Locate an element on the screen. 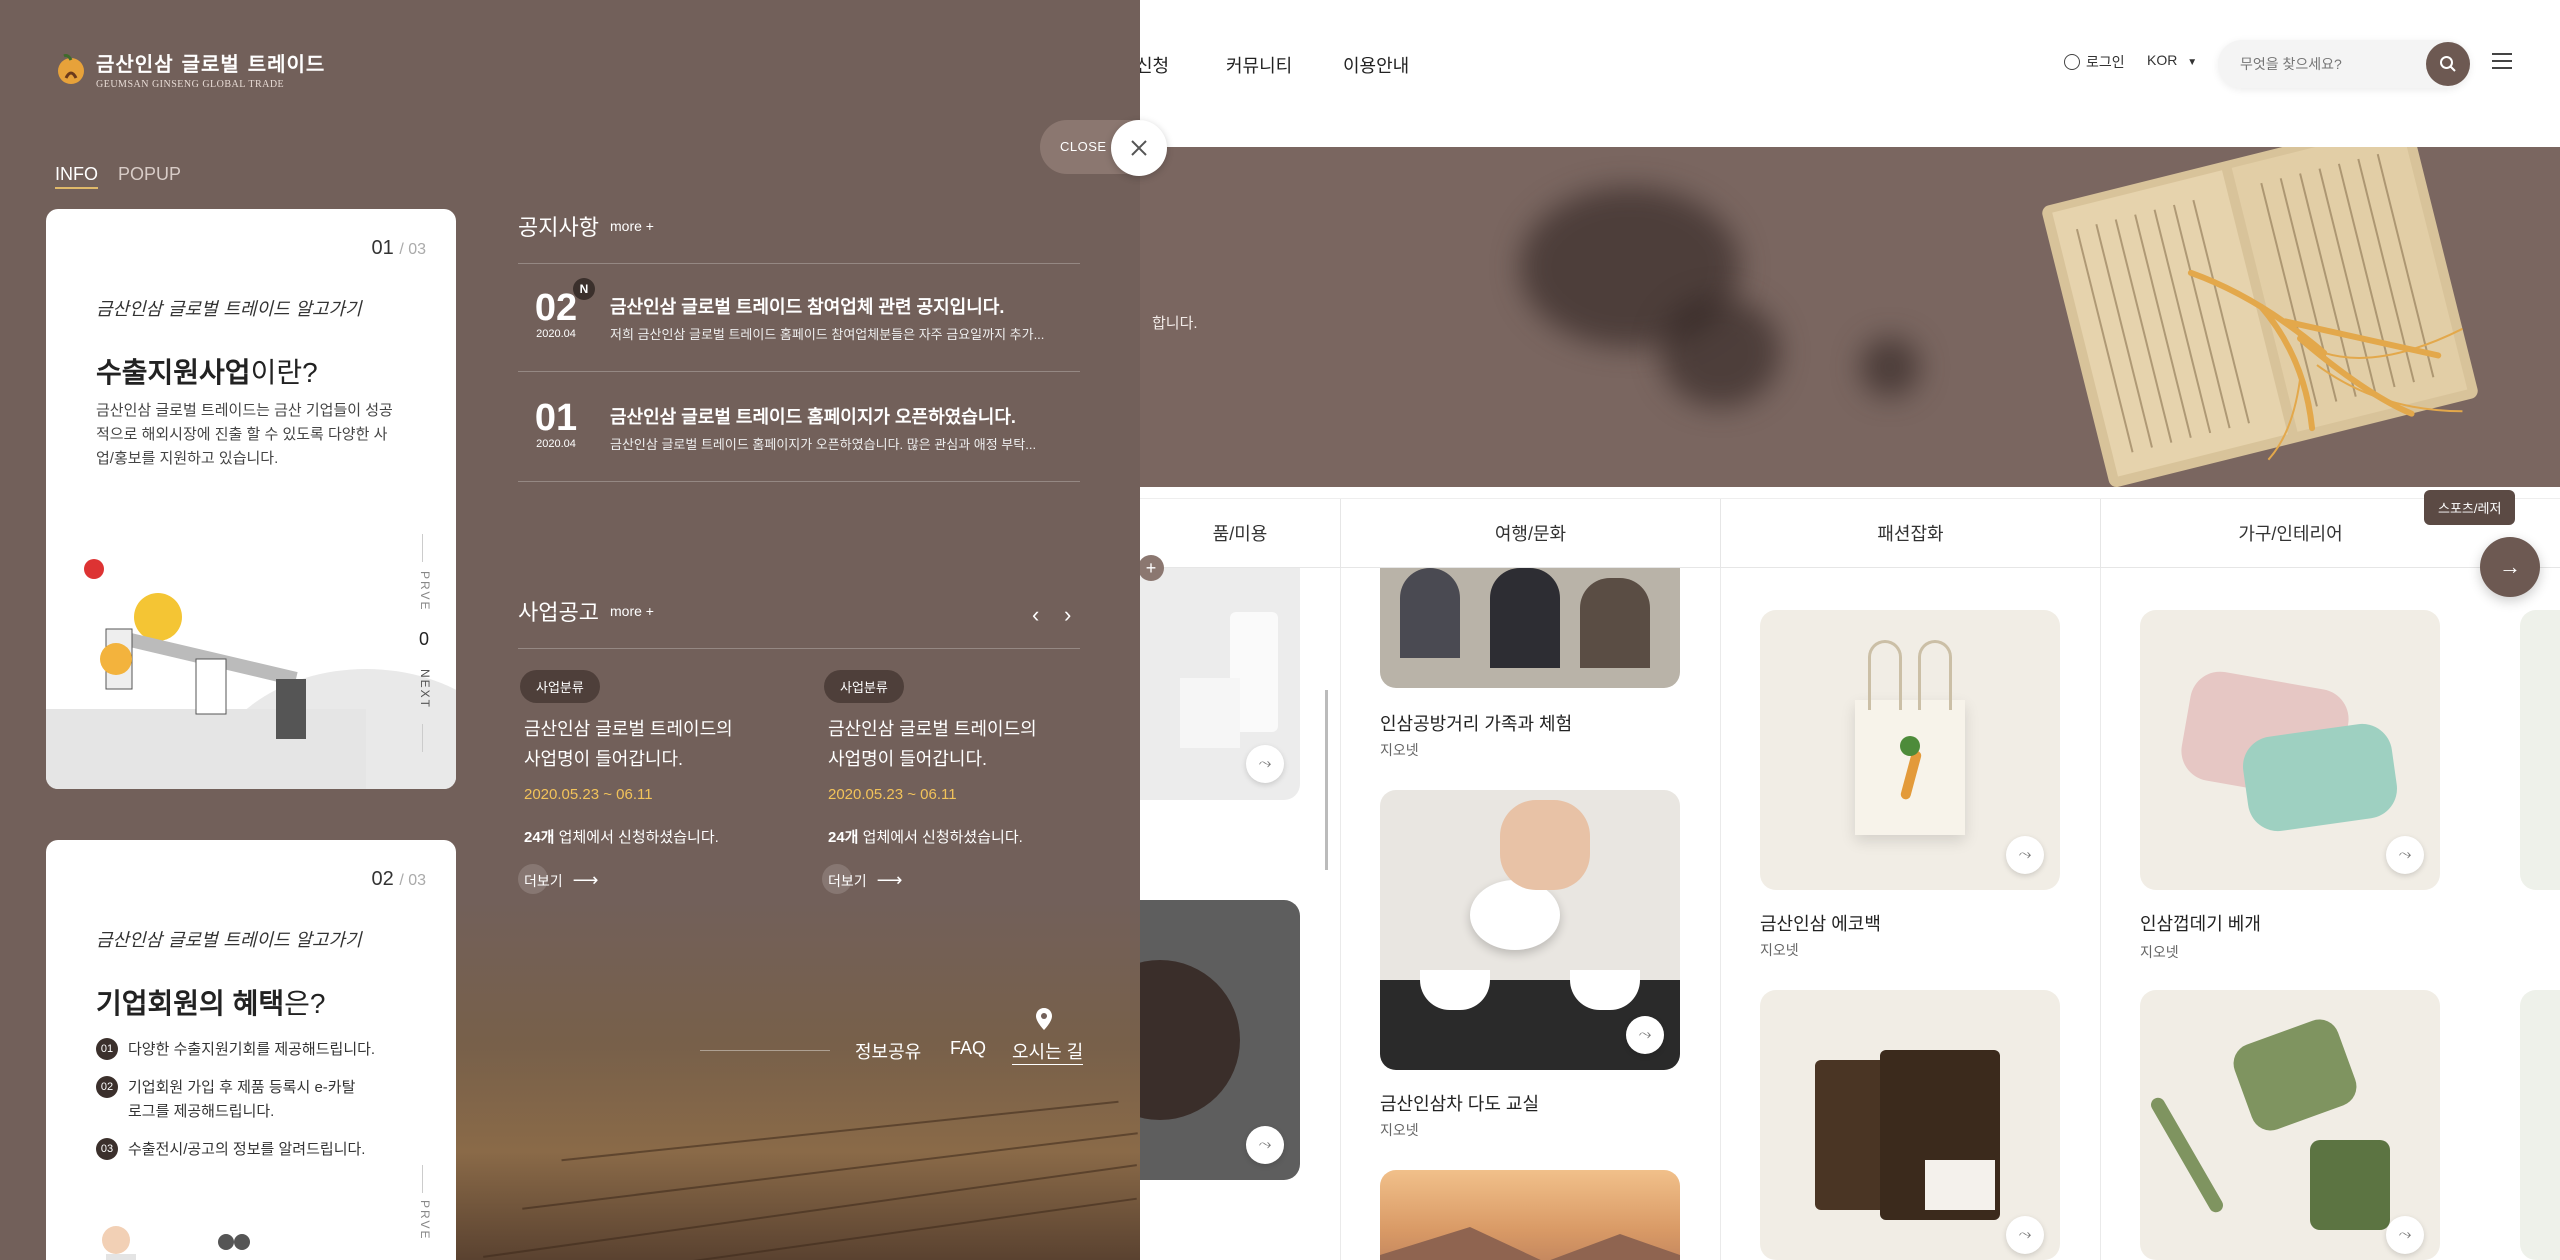 The image size is (2560, 1260). page-indicator: 0 is located at coordinates (423, 639).